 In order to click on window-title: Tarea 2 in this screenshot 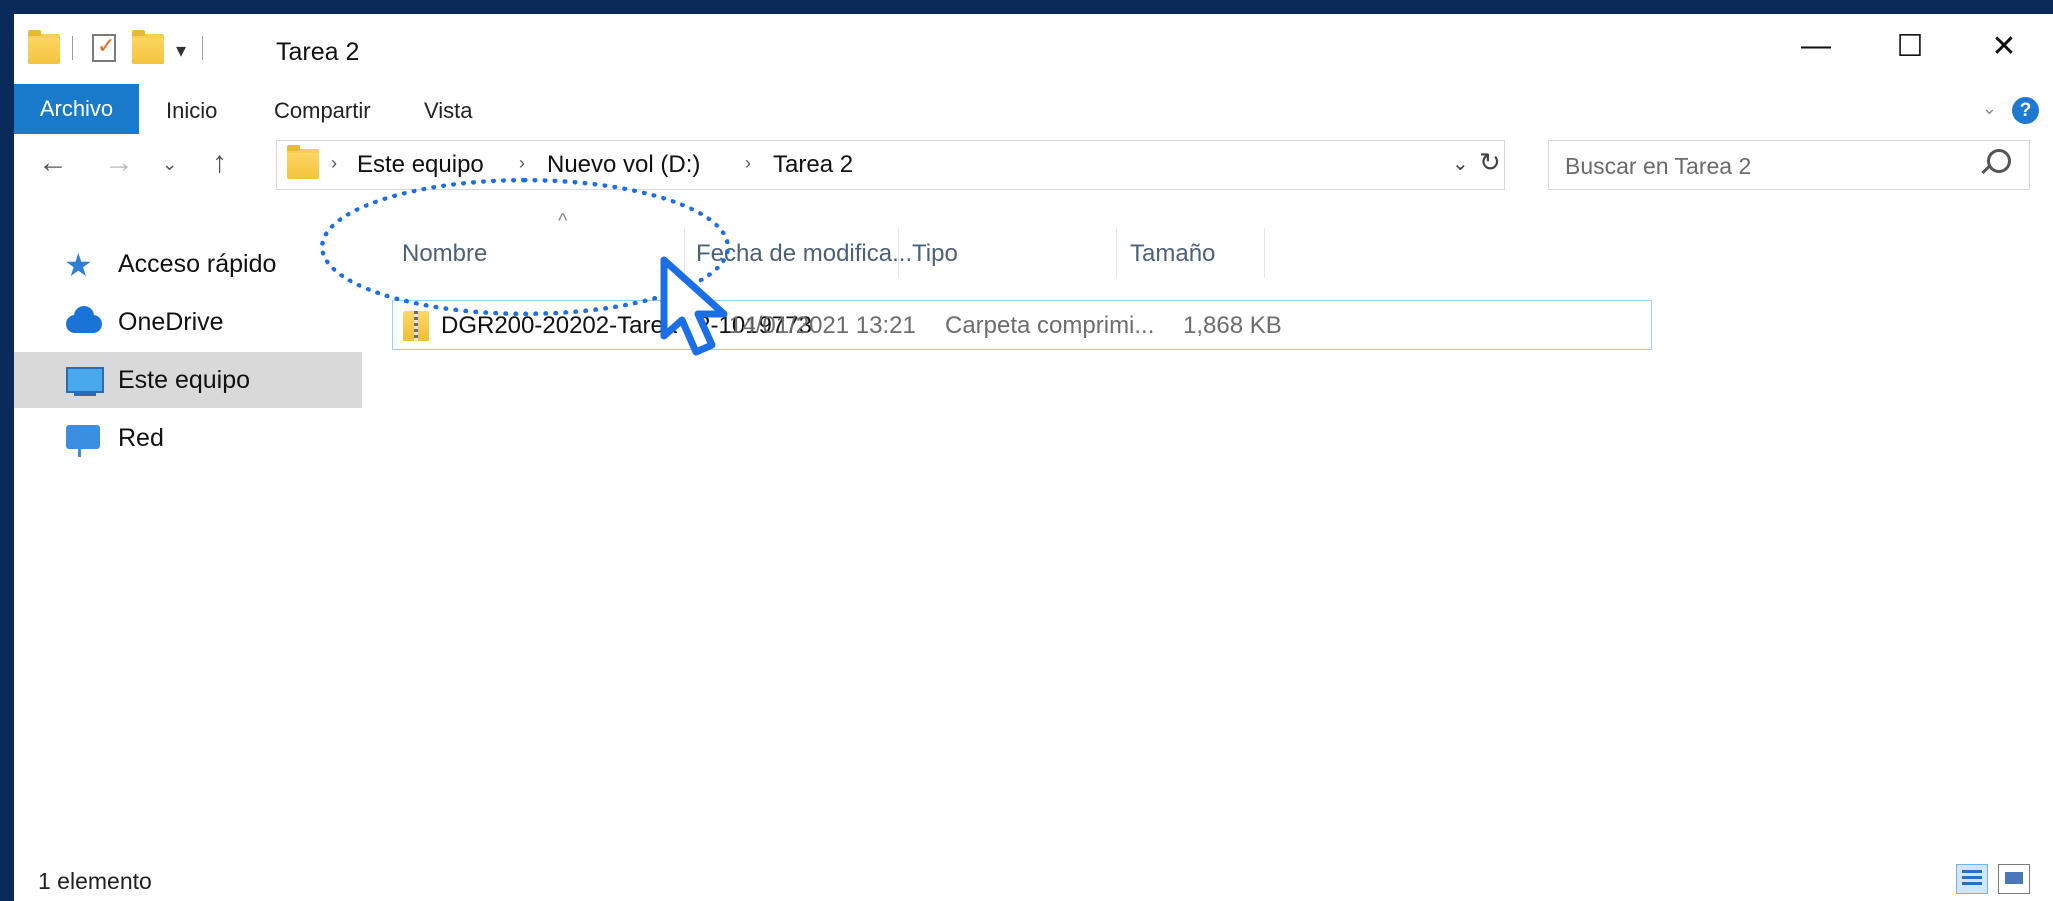, I will do `click(318, 52)`.